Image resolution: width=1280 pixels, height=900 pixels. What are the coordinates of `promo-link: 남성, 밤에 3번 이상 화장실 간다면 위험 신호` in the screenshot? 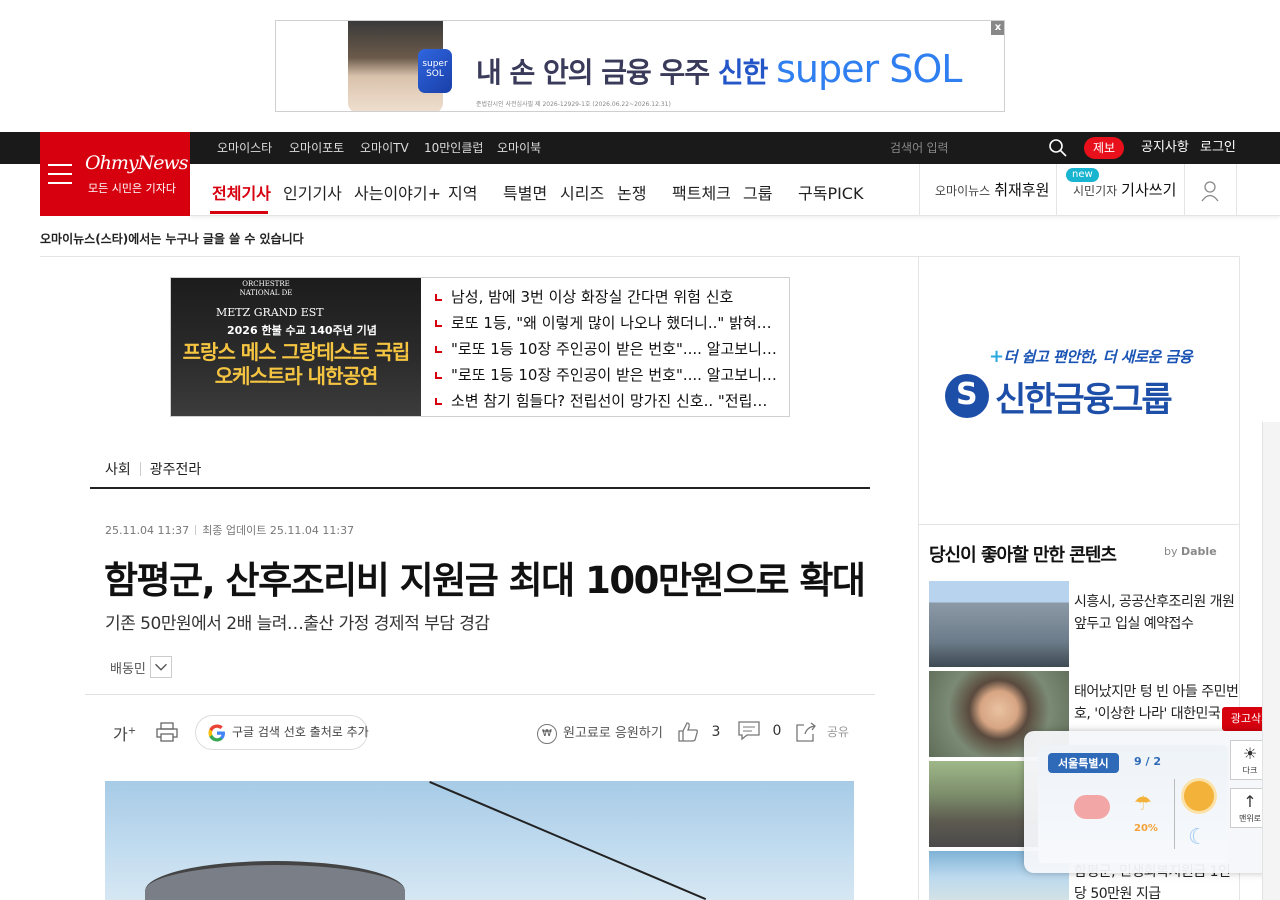 It's located at (605, 297).